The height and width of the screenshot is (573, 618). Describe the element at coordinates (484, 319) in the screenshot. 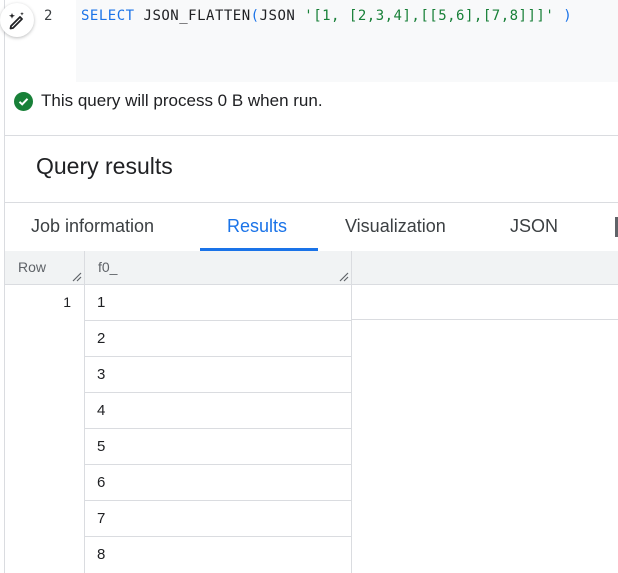

I see `row-divider` at that location.